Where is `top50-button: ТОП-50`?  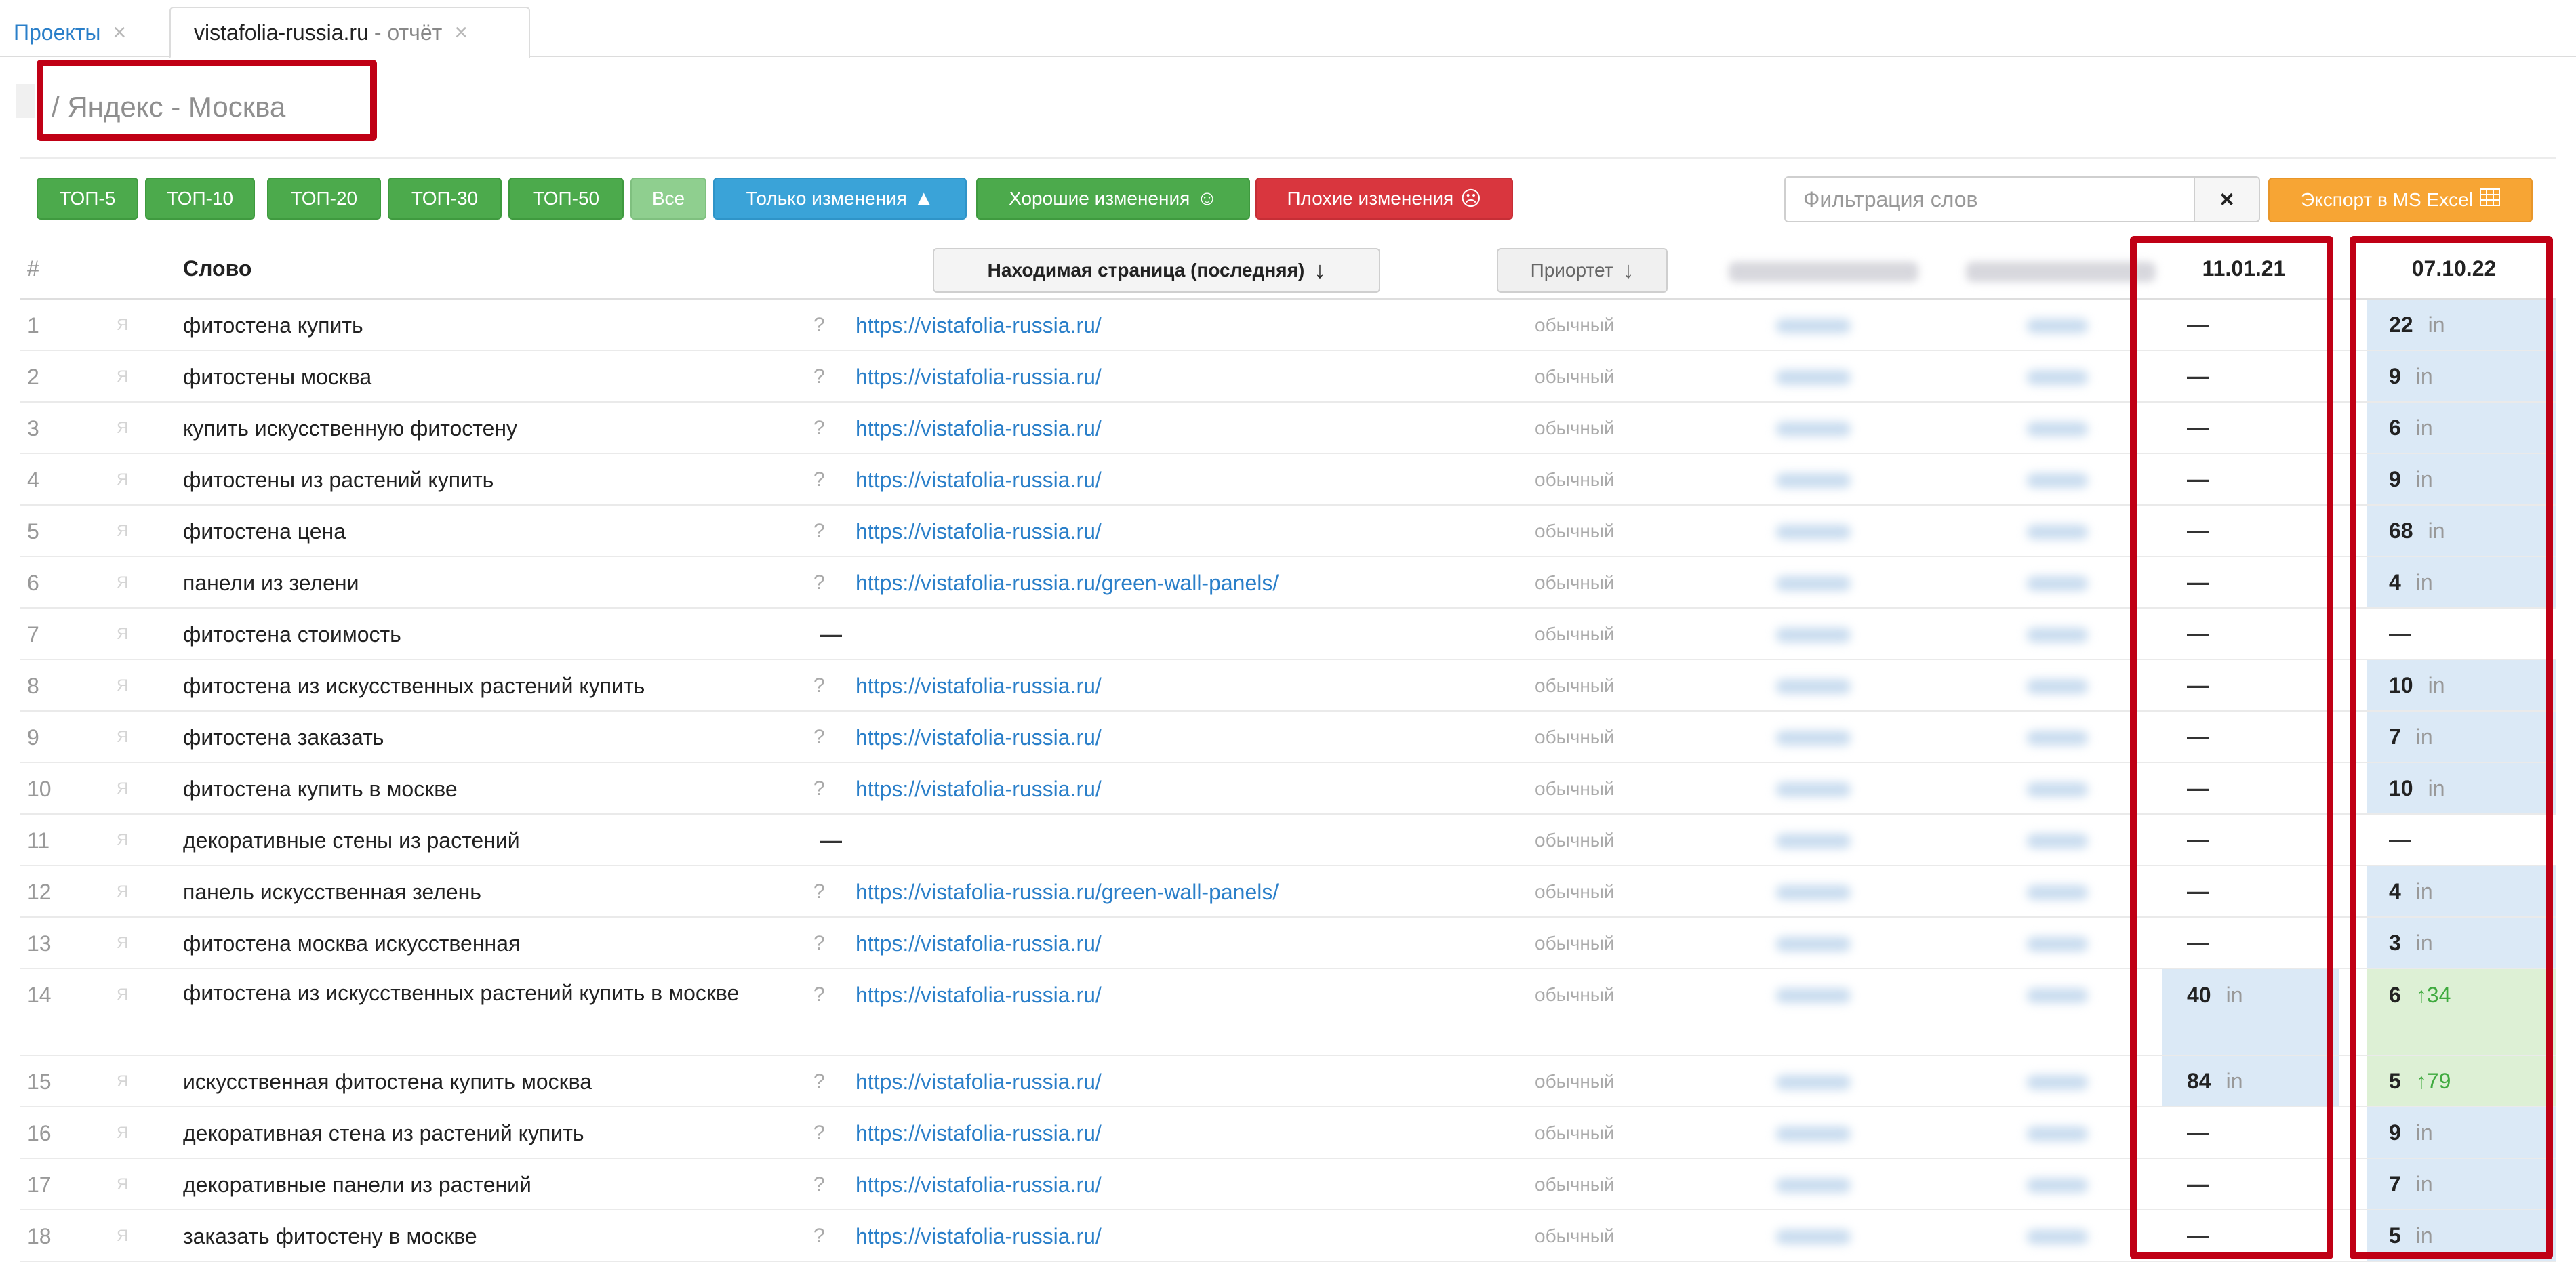
top50-button: ТОП-50 is located at coordinates (566, 199).